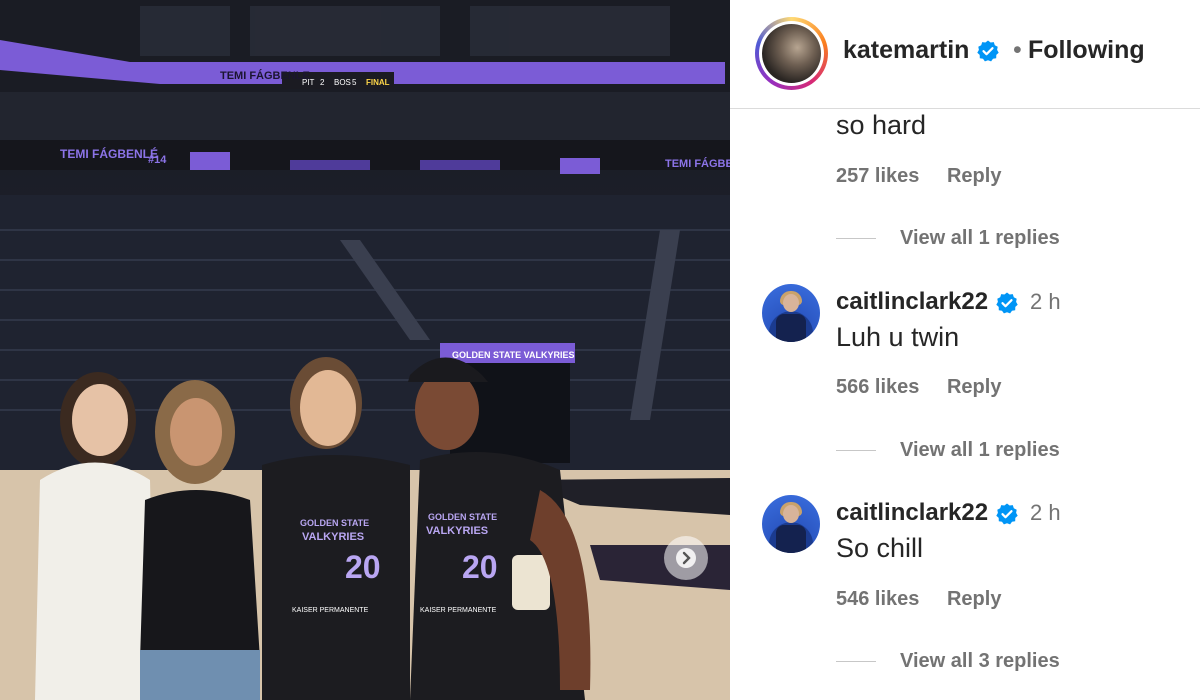 This screenshot has width=1200, height=700. What do you see at coordinates (330, 610) in the screenshot?
I see `jersey-sponsor-left: KAISER PERMANENTE` at bounding box center [330, 610].